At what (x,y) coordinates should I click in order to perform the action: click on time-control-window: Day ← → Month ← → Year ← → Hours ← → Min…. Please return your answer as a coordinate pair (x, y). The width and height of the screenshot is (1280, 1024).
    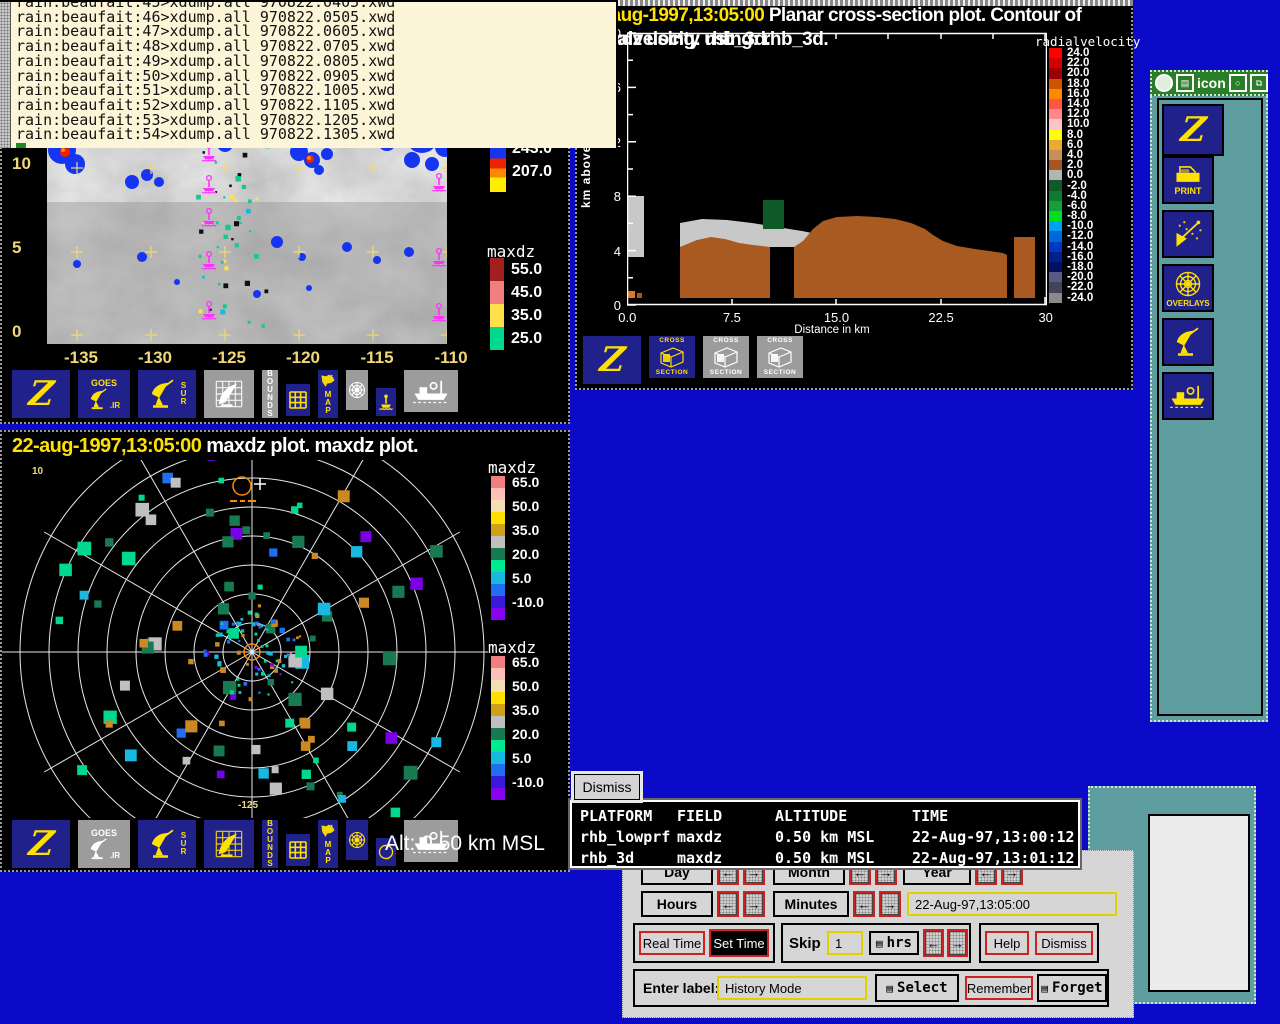
    Looking at the image, I should click on (878, 934).